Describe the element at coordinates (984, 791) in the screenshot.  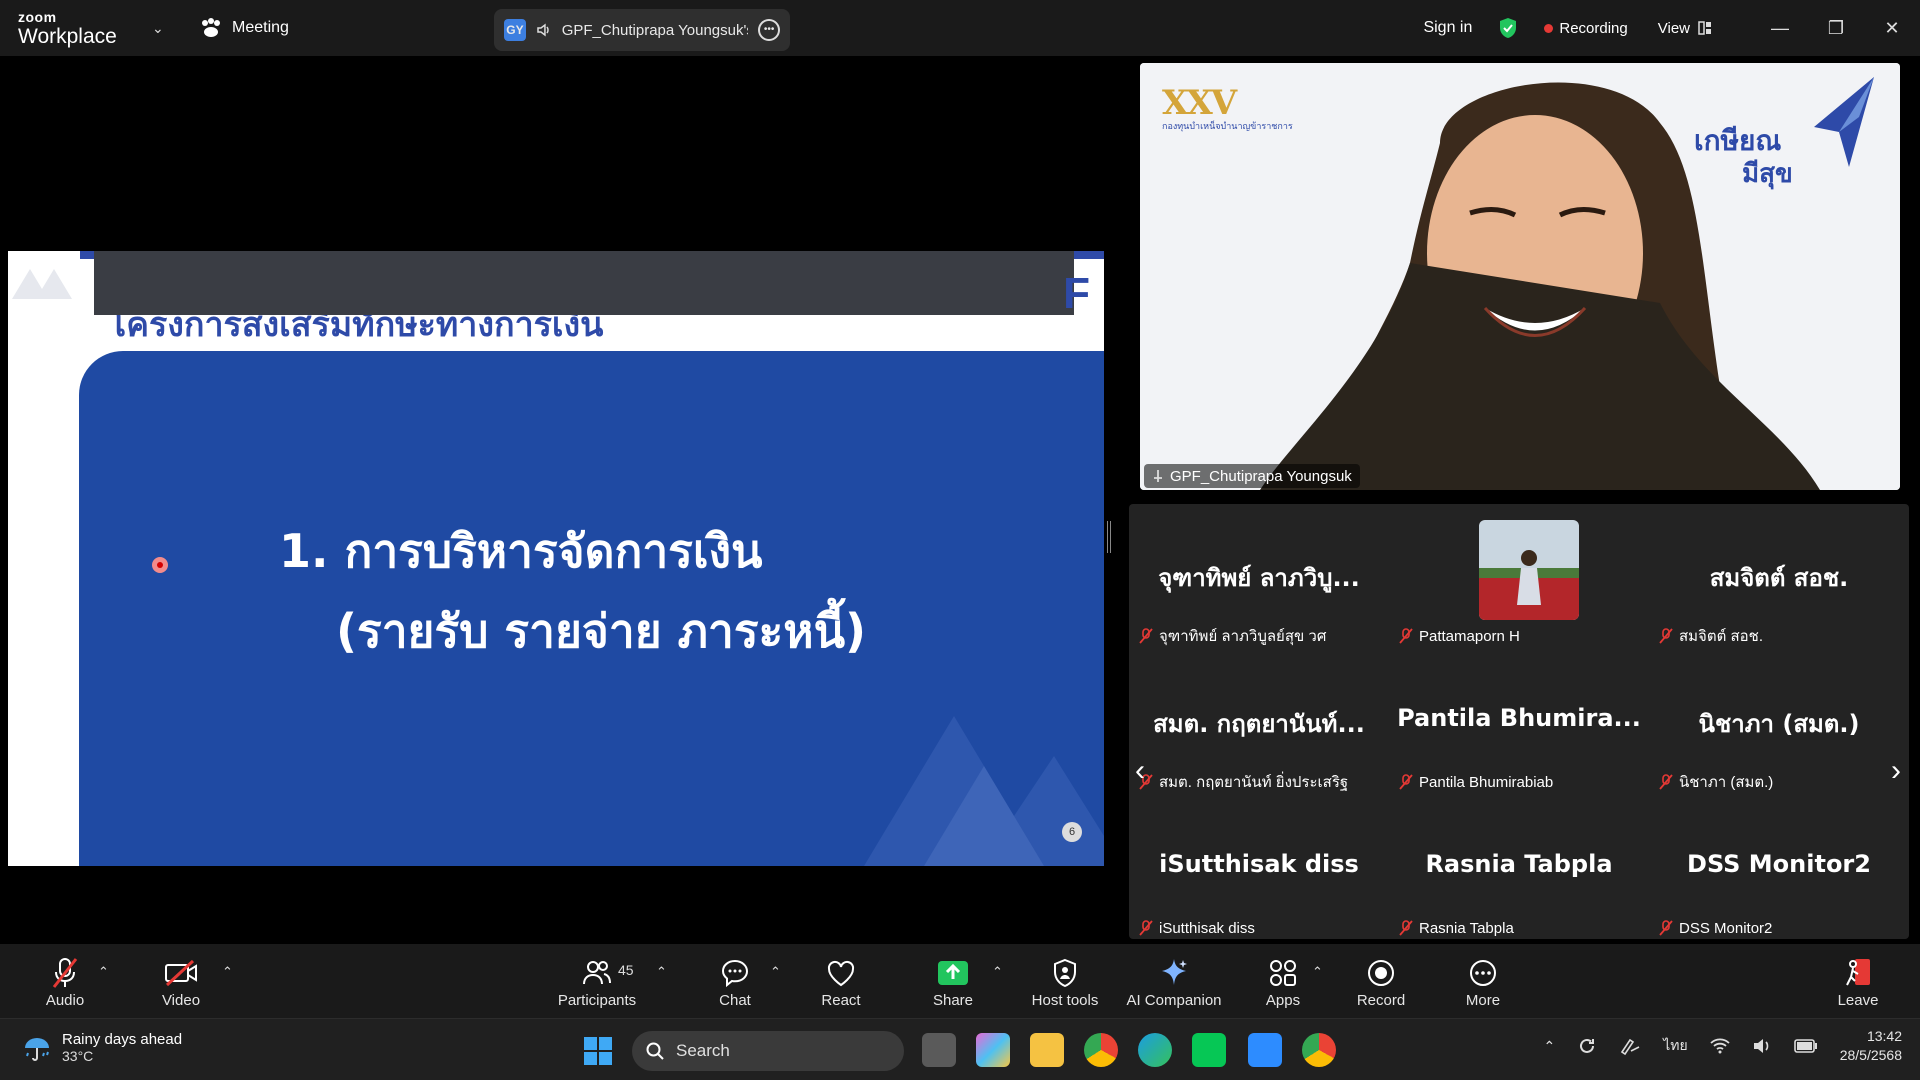
I see `slide-decoration` at that location.